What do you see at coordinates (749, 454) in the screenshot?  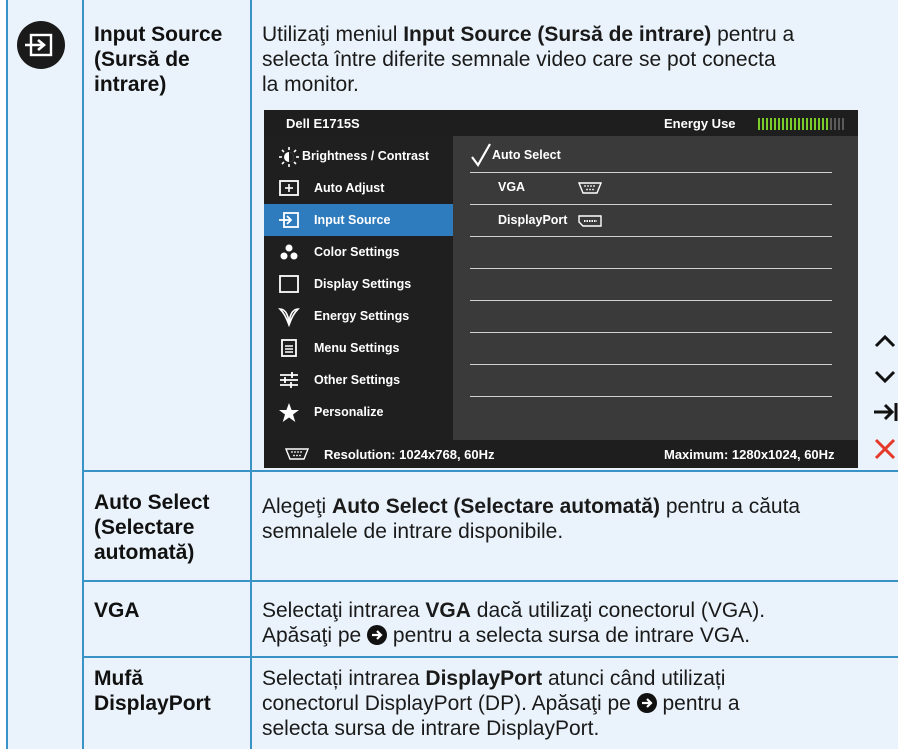 I see `osd-maximum: Maximum: 1280x1024, 60Hz` at bounding box center [749, 454].